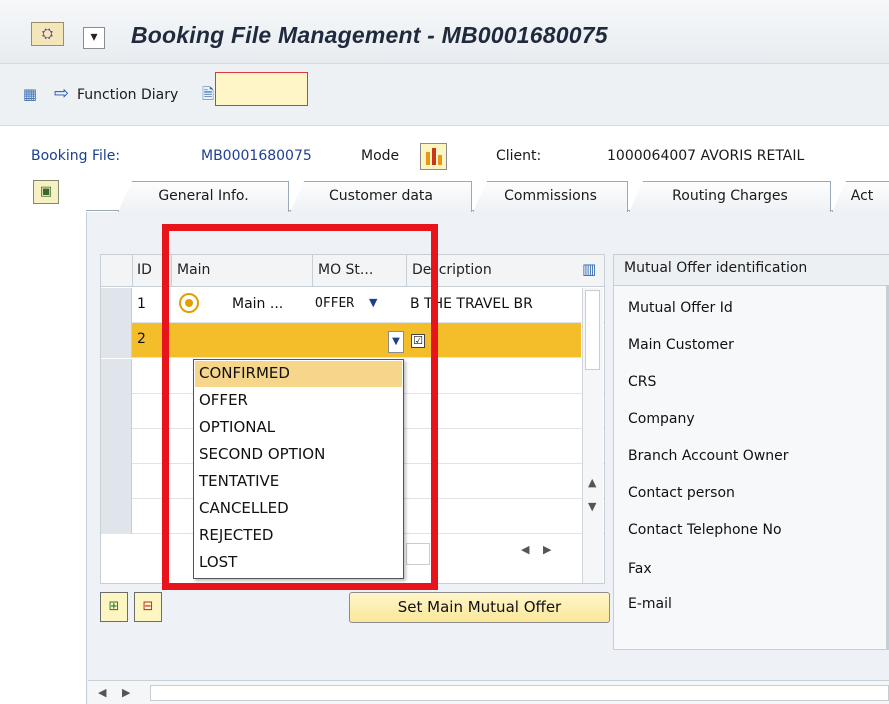 The width and height of the screenshot is (889, 704). I want to click on scroll-up-icon: ▲, so click(592, 482).